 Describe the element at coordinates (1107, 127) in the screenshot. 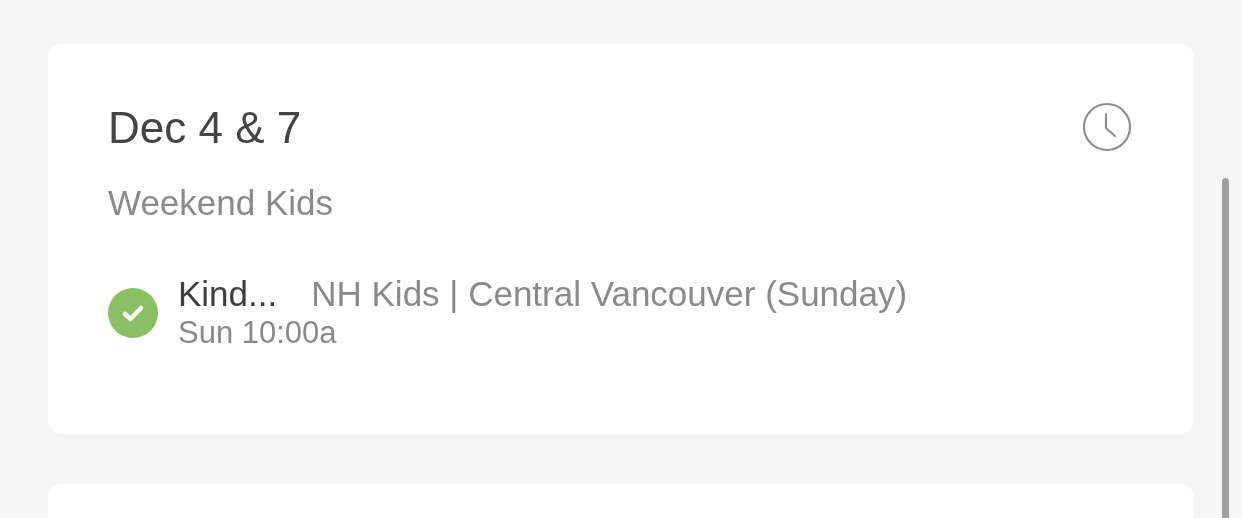

I see `clock-icon` at that location.